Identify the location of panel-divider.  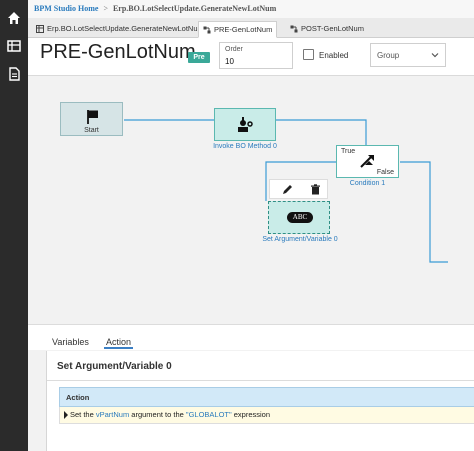
(251, 330).